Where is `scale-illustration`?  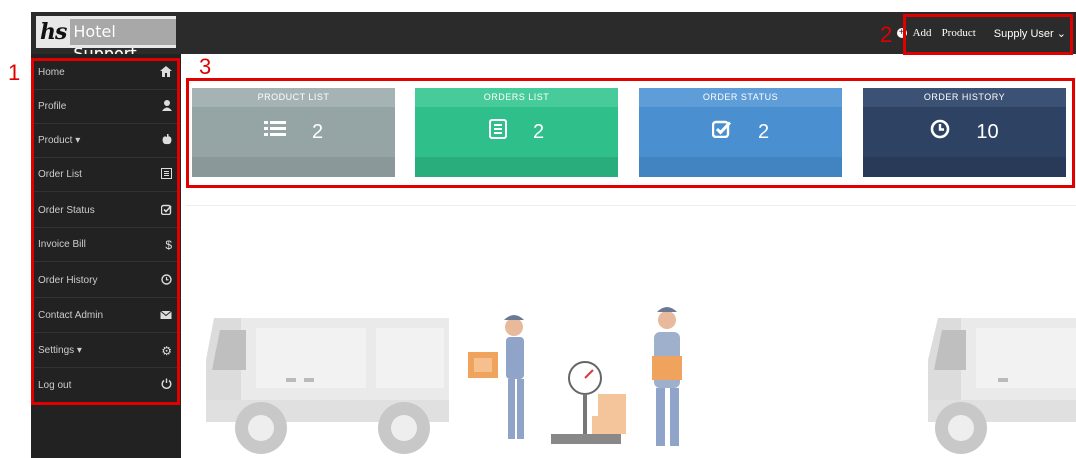
scale-illustration is located at coordinates (588, 402).